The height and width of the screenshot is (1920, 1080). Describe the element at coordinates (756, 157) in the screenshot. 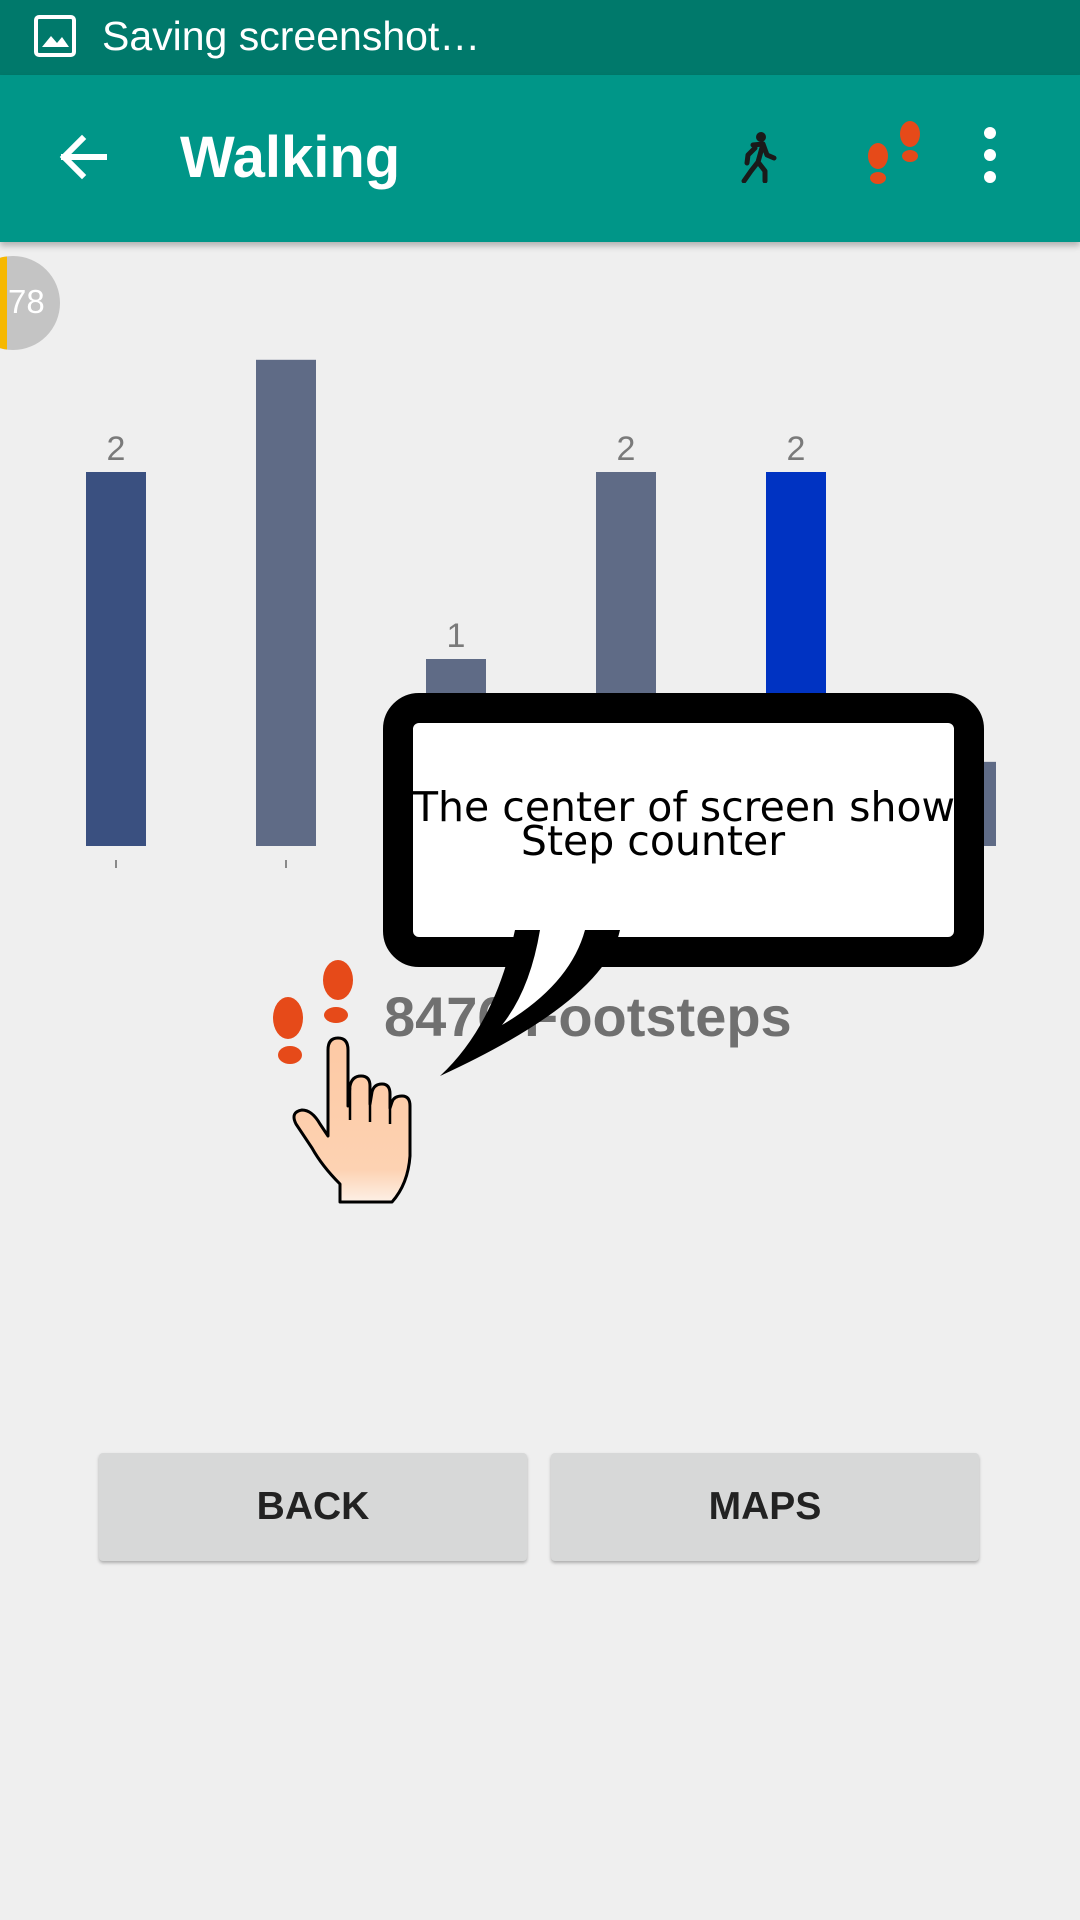

I see `walking-icon` at that location.